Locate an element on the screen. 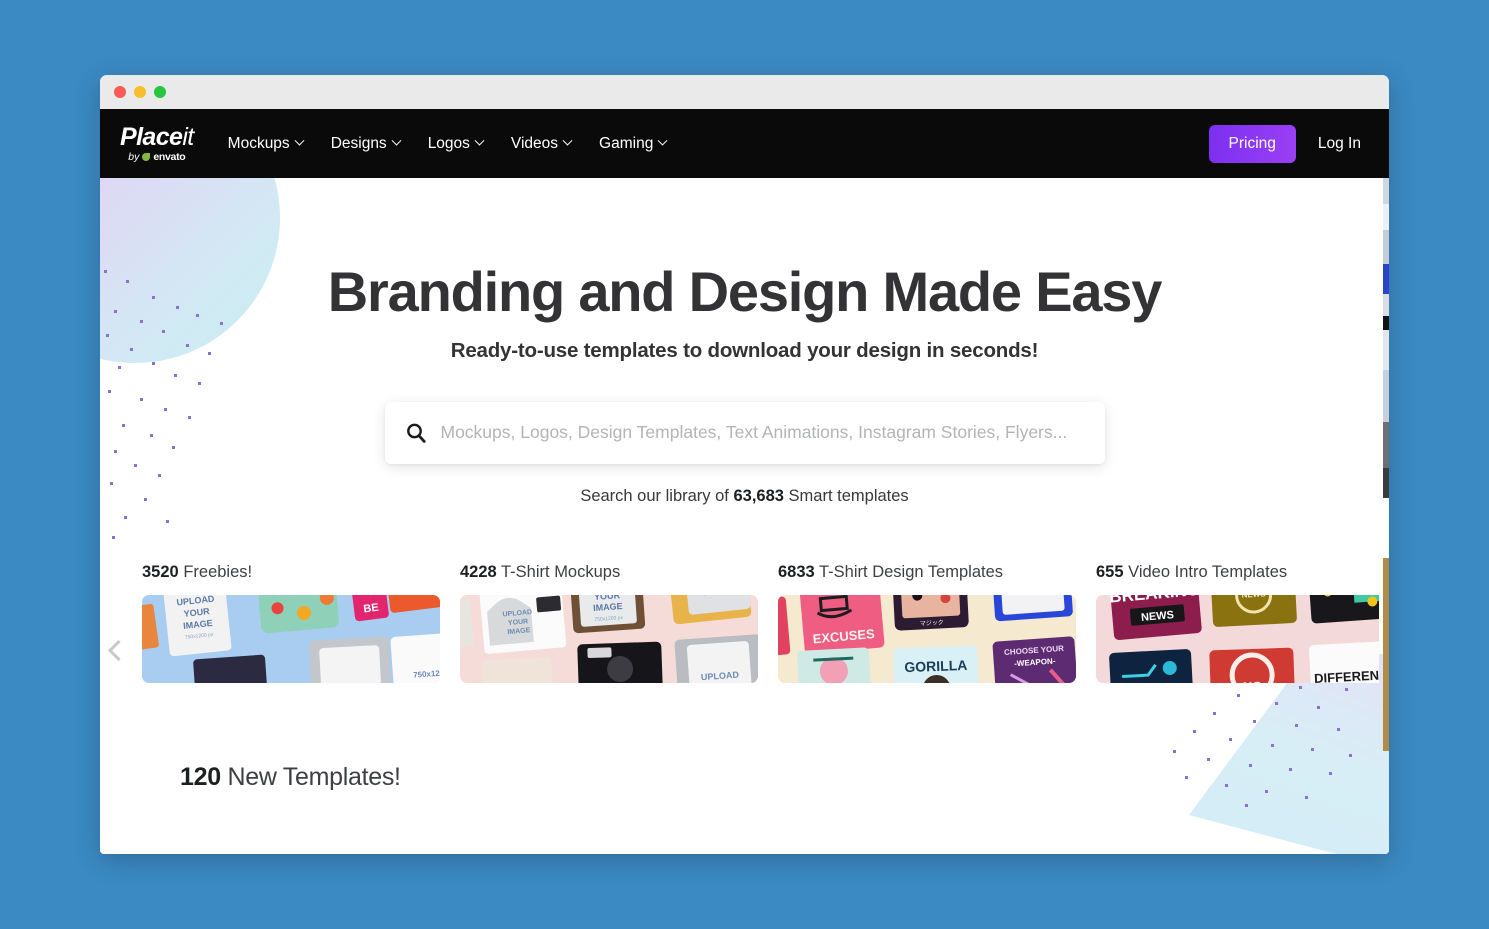 The height and width of the screenshot is (929, 1489). new-templates-heading: 120 New Templates! is located at coordinates (744, 777).